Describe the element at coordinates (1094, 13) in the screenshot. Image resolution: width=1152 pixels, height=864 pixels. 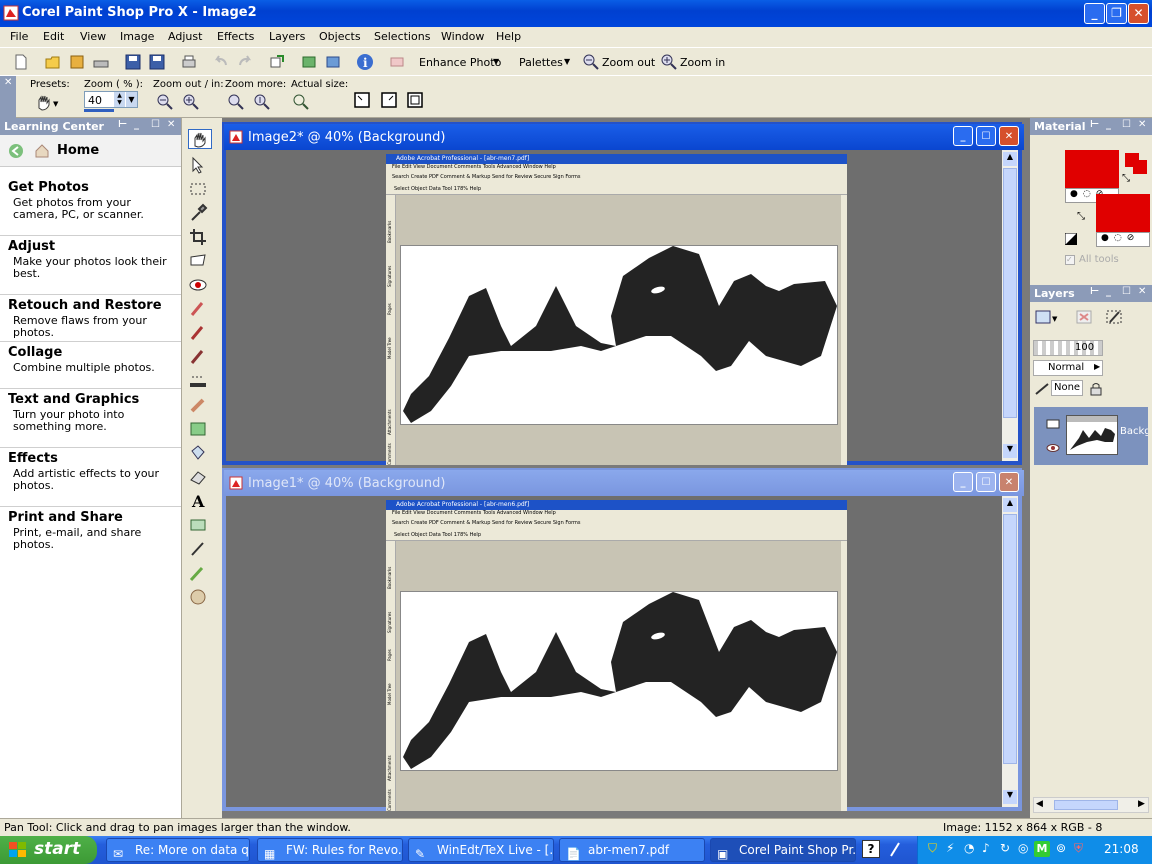
I see `minimize-button: _` at that location.